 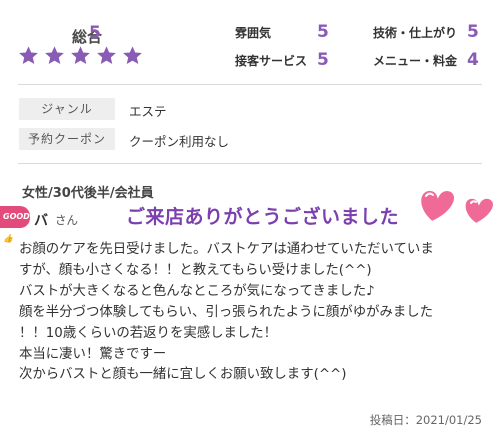 What do you see at coordinates (67, 139) in the screenshot?
I see `coupon-tag: 予約クーポン` at bounding box center [67, 139].